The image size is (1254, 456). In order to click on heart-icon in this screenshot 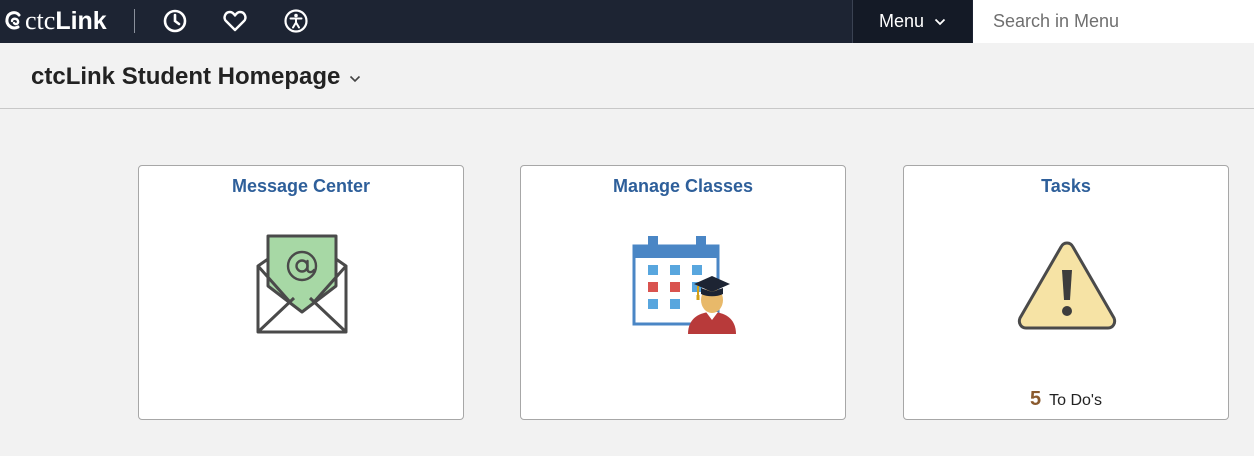, I will do `click(235, 21)`.